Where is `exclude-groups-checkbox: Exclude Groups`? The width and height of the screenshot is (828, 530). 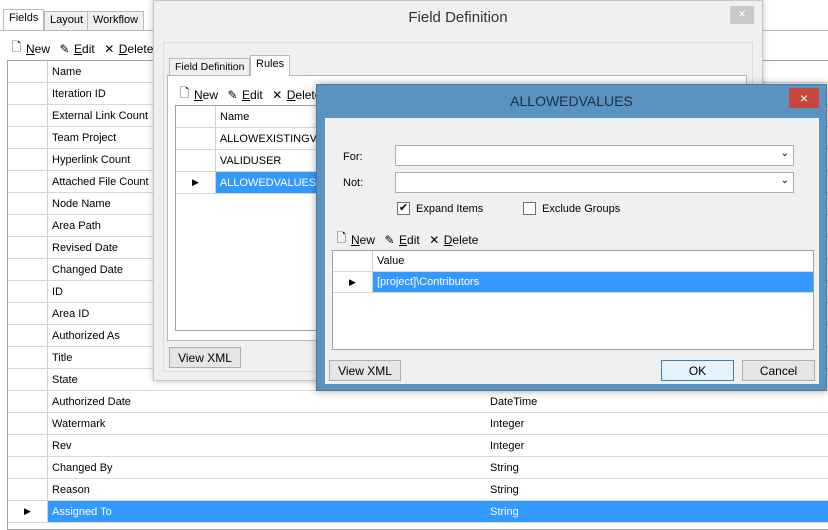
exclude-groups-checkbox: Exclude Groups is located at coordinates (571, 208).